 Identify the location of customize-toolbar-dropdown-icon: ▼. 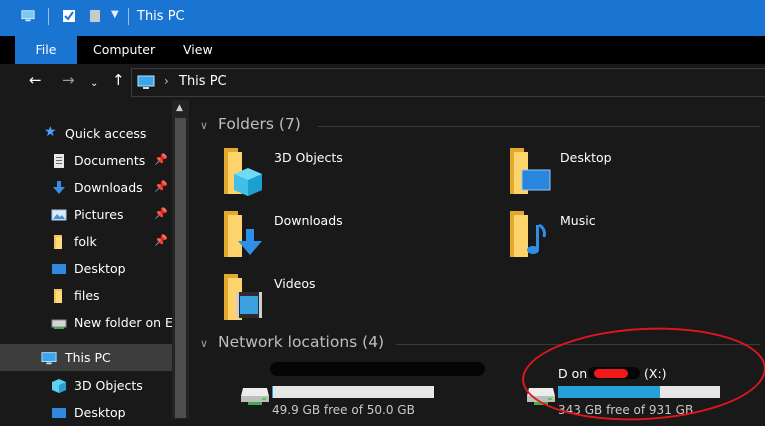
(115, 14).